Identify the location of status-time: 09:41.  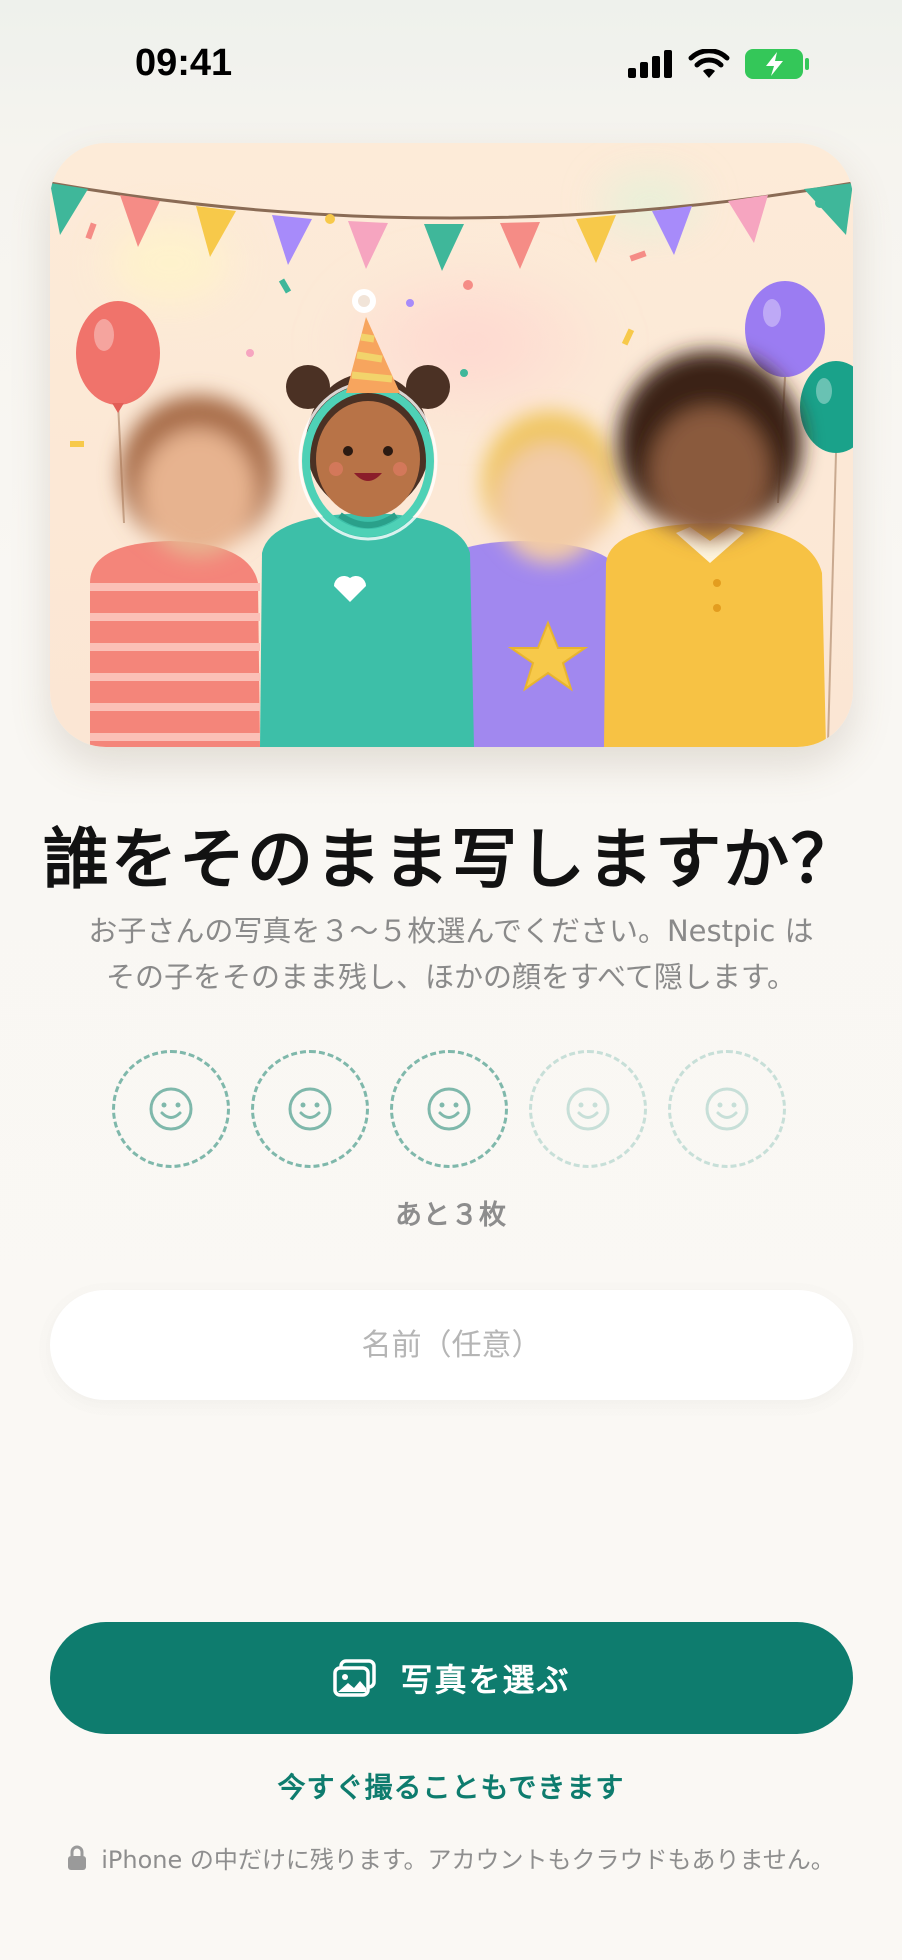
(184, 63).